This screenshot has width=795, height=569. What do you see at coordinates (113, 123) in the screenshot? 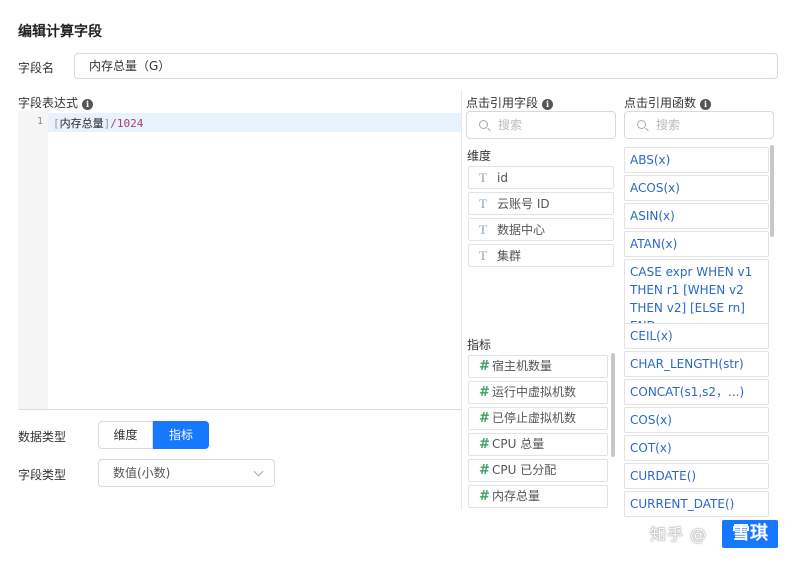
I see `code-operator: /` at bounding box center [113, 123].